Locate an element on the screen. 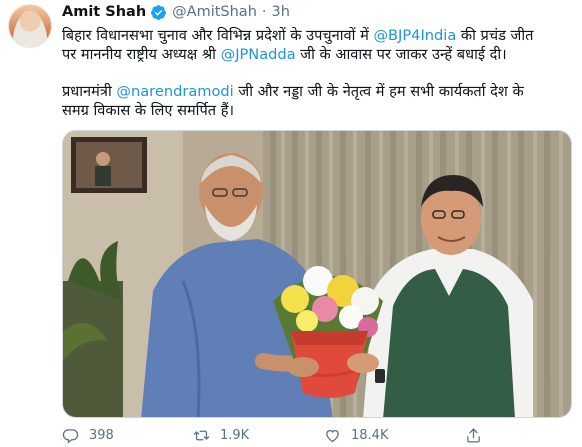 The height and width of the screenshot is (447, 582). tweet-timestamp: 3h is located at coordinates (281, 12).